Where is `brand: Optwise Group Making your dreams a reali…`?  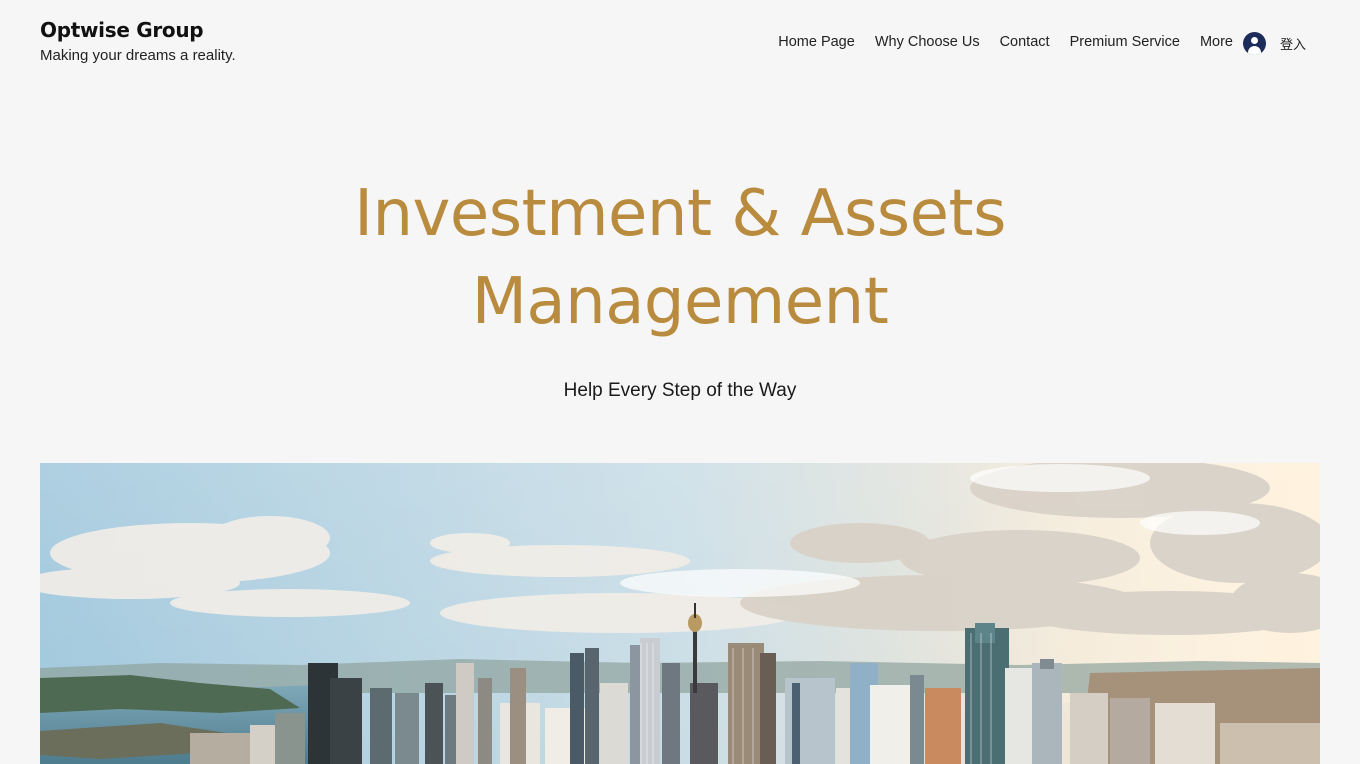 brand: Optwise Group Making your dreams a reali… is located at coordinates (138, 41).